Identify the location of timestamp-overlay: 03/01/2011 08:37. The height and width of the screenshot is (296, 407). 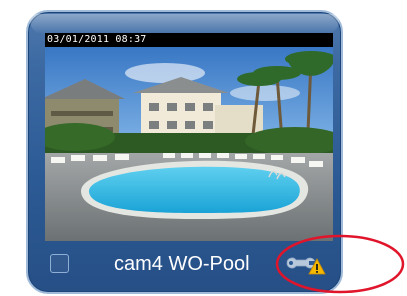
(189, 40).